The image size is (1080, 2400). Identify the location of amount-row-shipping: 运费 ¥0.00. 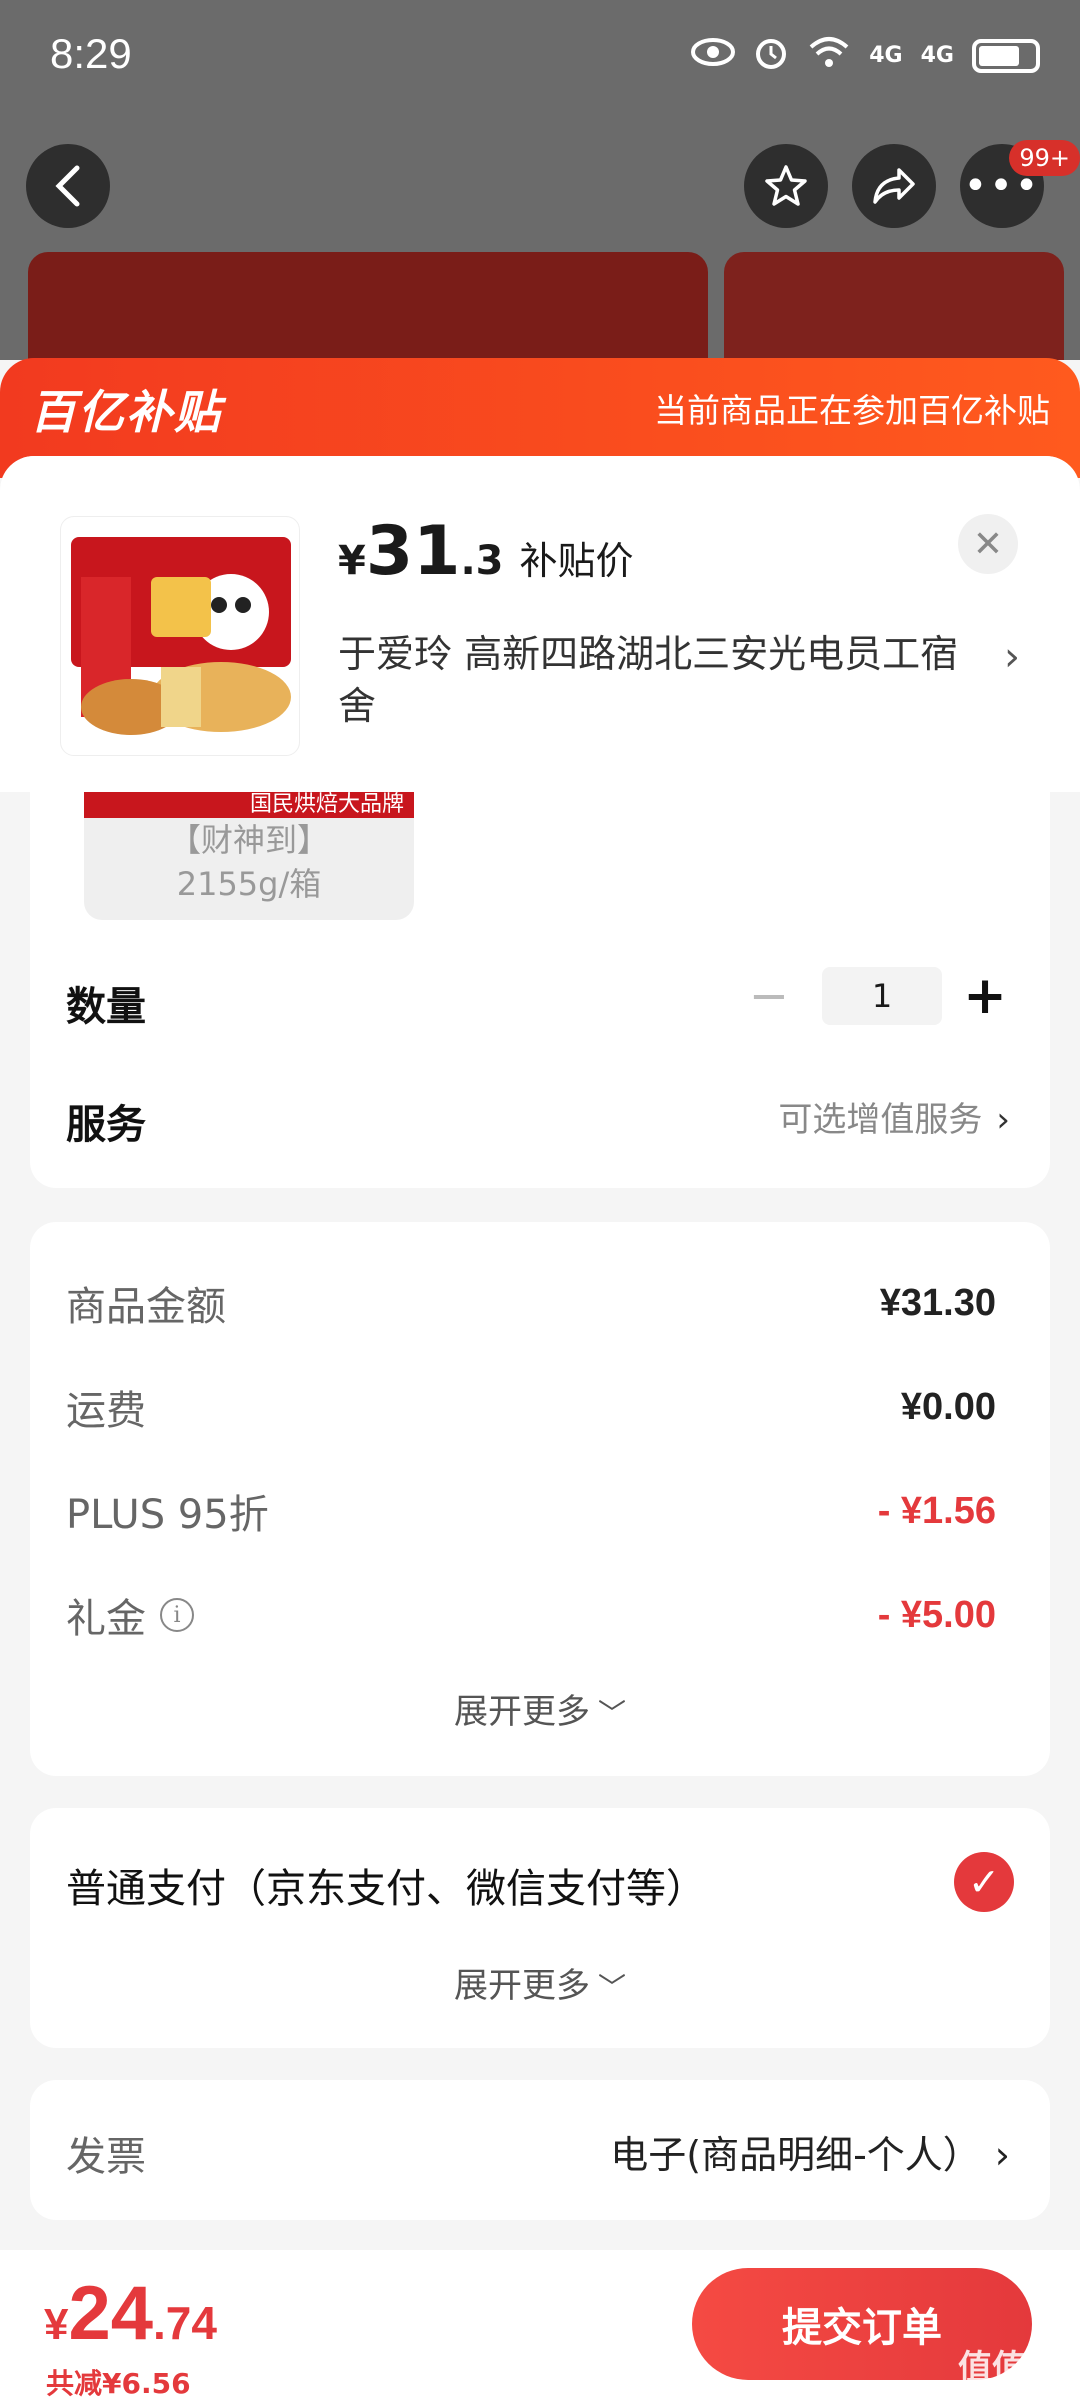
(531, 1407).